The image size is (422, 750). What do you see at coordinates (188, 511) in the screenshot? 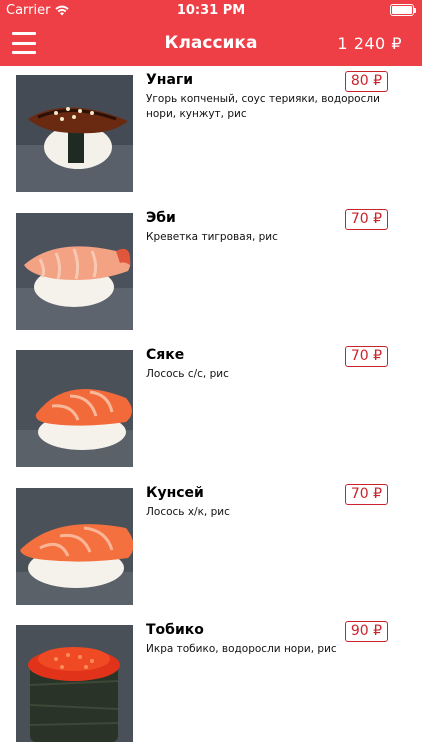
I see `item-description: Лосось х/к, рис` at bounding box center [188, 511].